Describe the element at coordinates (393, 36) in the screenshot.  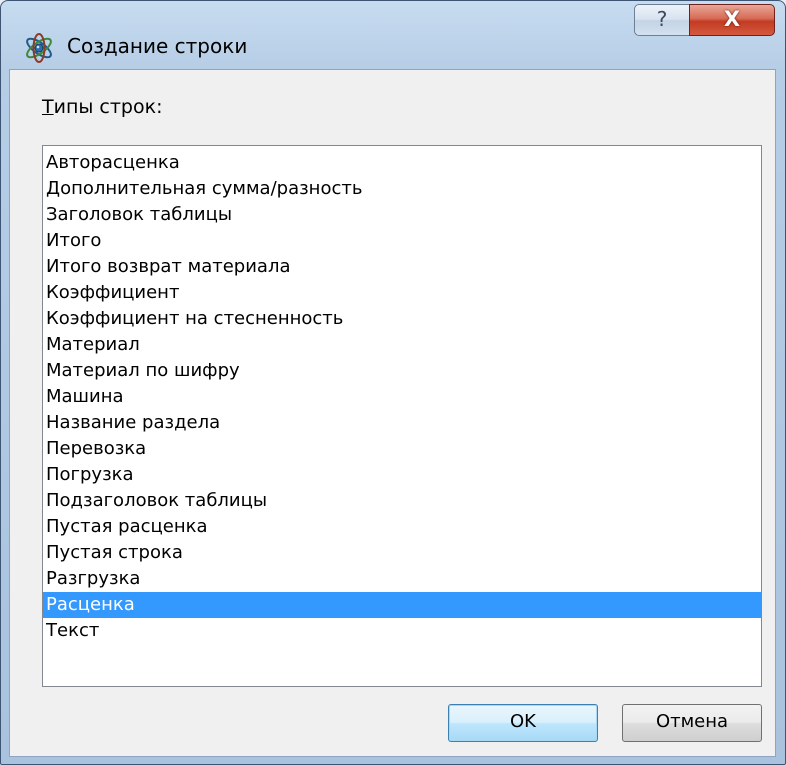
I see `title-bar: Создание строки ? X` at that location.